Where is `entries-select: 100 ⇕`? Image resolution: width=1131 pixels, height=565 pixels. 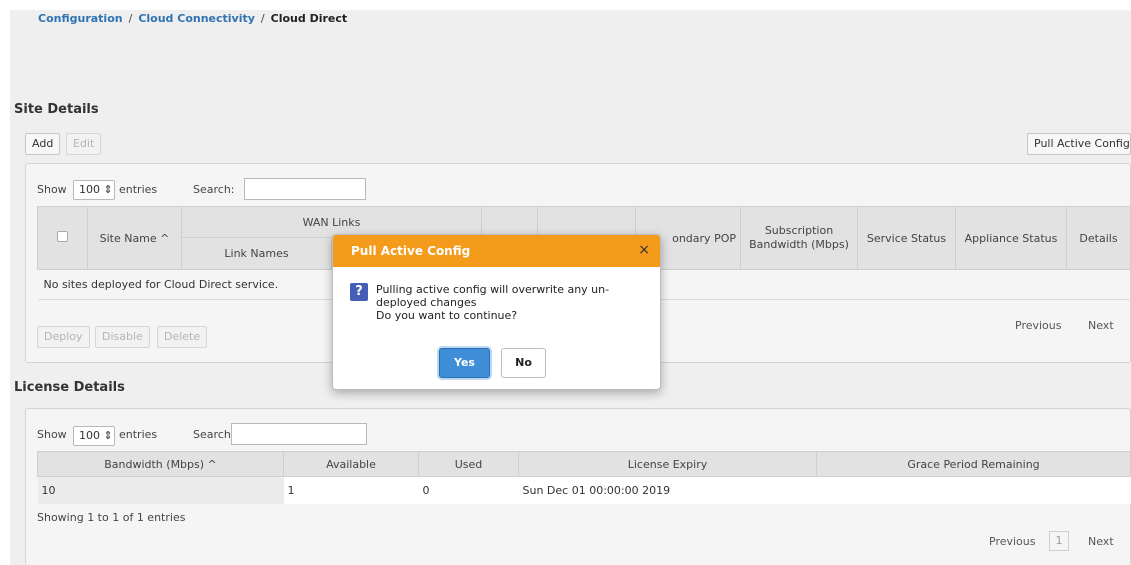
entries-select: 100 ⇕ is located at coordinates (94, 190).